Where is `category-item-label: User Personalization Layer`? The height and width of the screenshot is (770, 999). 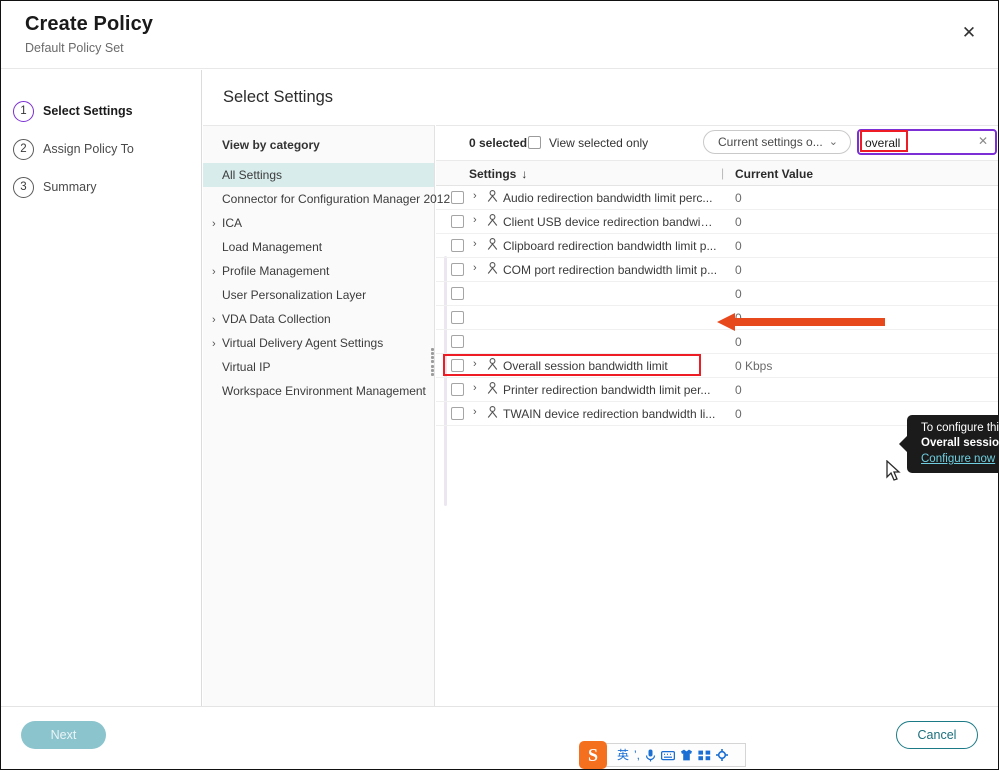
category-item-label: User Personalization Layer is located at coordinates (294, 295).